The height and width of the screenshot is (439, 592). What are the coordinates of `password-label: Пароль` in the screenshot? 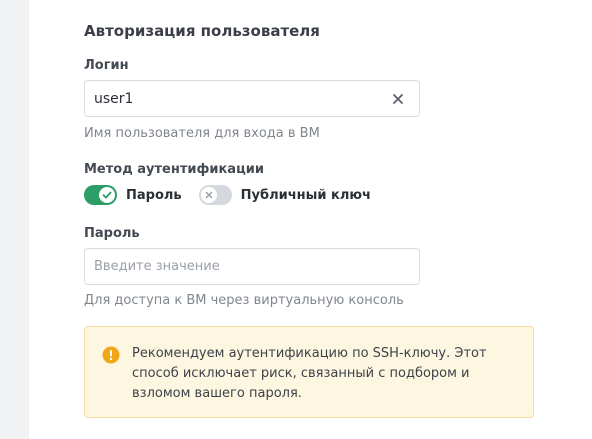 It's located at (112, 233).